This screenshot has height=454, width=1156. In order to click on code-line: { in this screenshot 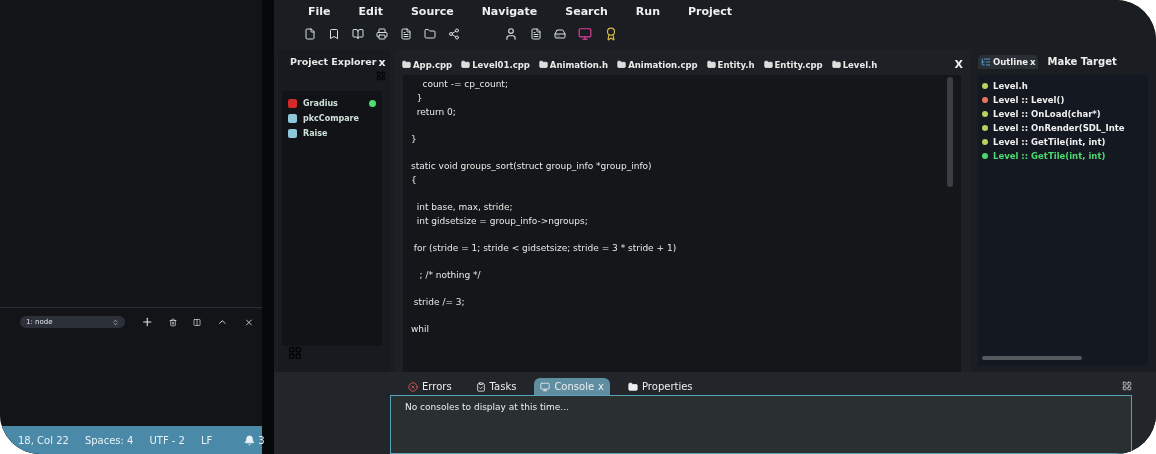, I will do `click(414, 180)`.